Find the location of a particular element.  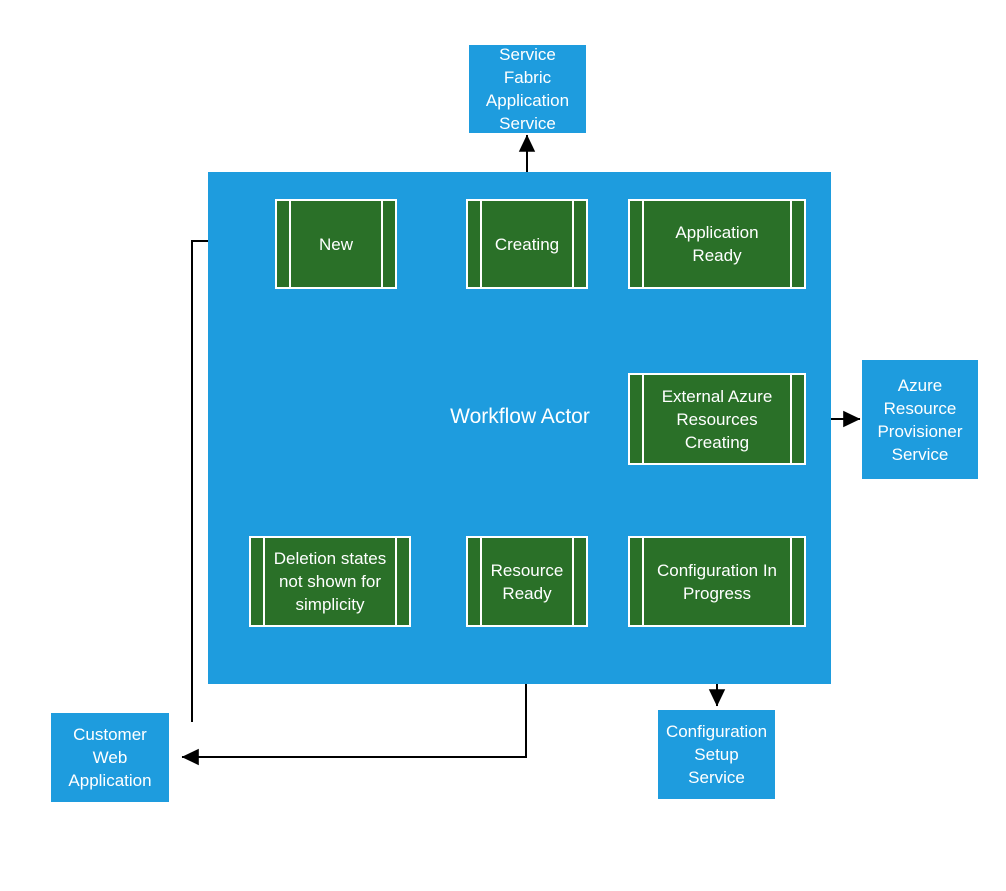

workflow-actor-label: Workflow Actor is located at coordinates (520, 416).